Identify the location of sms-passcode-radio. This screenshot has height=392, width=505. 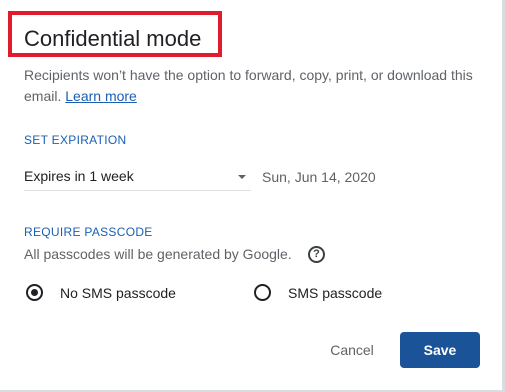
(262, 292).